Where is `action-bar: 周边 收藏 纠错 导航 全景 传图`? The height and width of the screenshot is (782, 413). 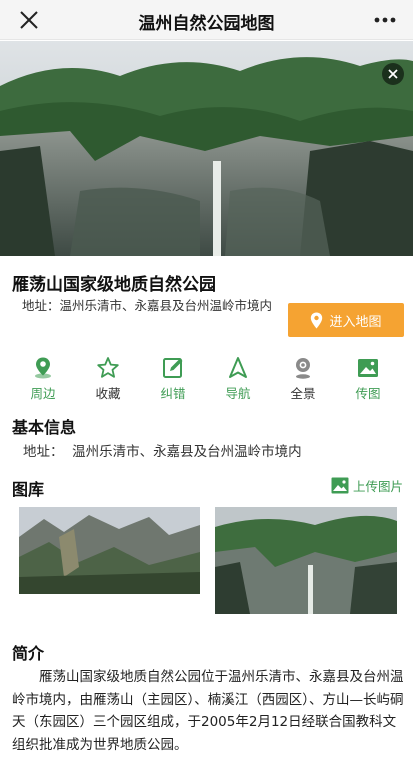
action-bar: 周边 收藏 纠错 导航 全景 传图 is located at coordinates (206, 381).